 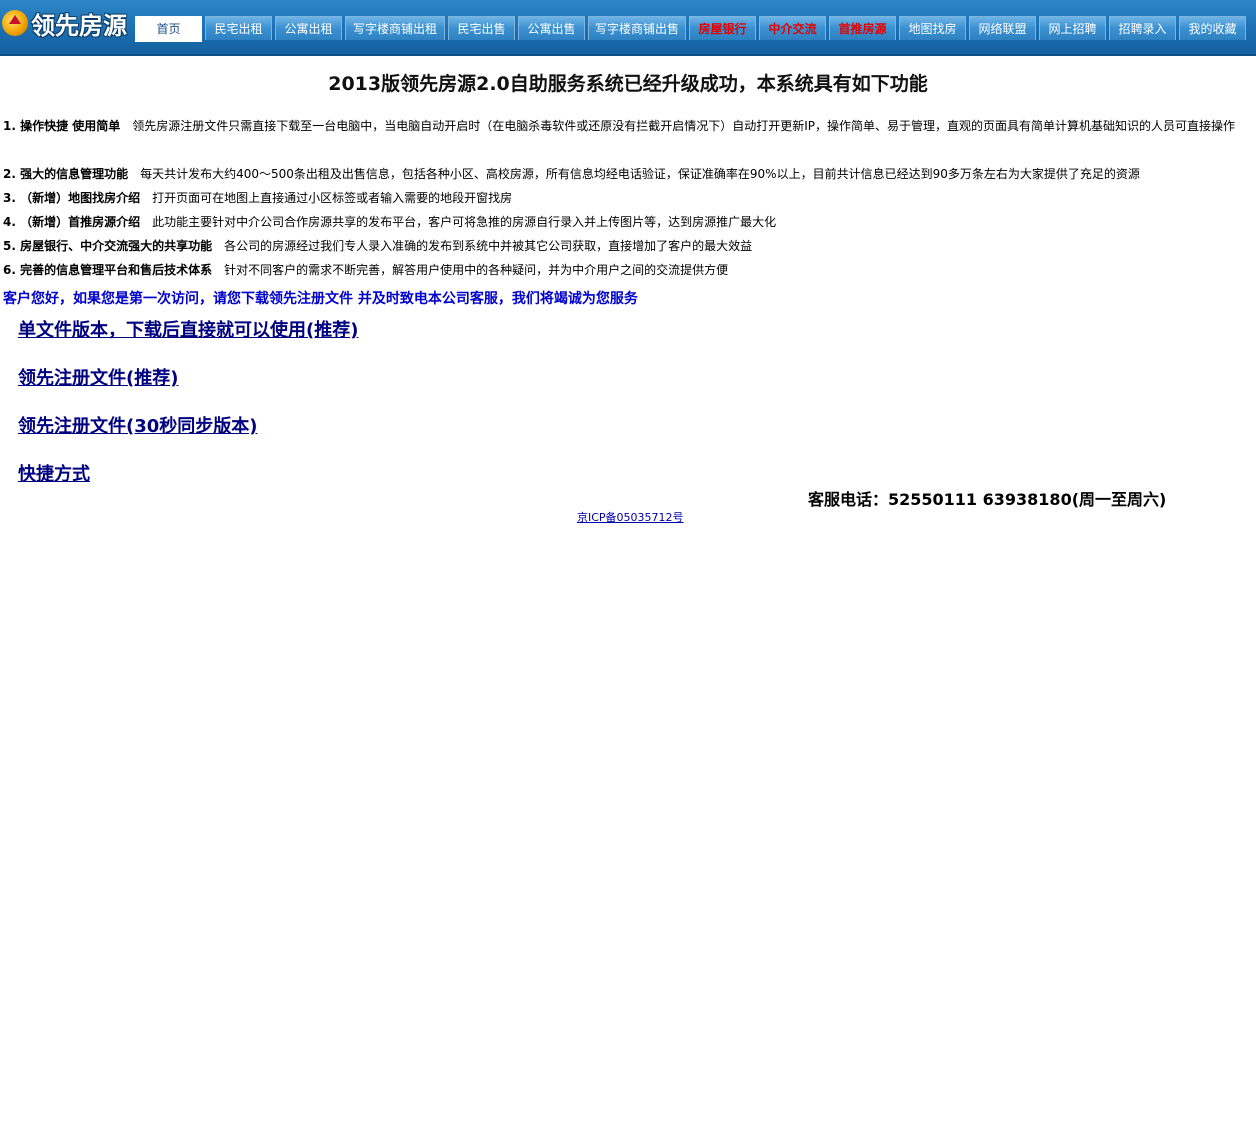 What do you see at coordinates (54, 473) in the screenshot?
I see `download-shortcut-link: 快捷方式` at bounding box center [54, 473].